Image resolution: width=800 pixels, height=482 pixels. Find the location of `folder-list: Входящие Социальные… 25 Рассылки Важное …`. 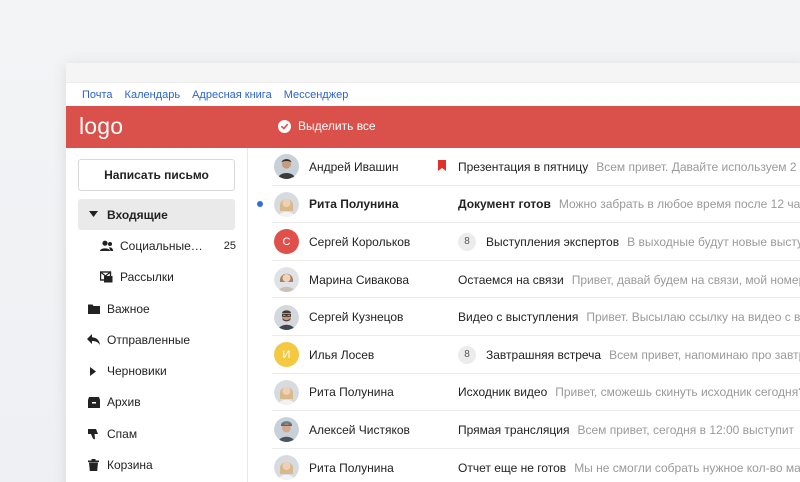

folder-list: Входящие Социальные… 25 Рассылки Важное … is located at coordinates (156, 340).